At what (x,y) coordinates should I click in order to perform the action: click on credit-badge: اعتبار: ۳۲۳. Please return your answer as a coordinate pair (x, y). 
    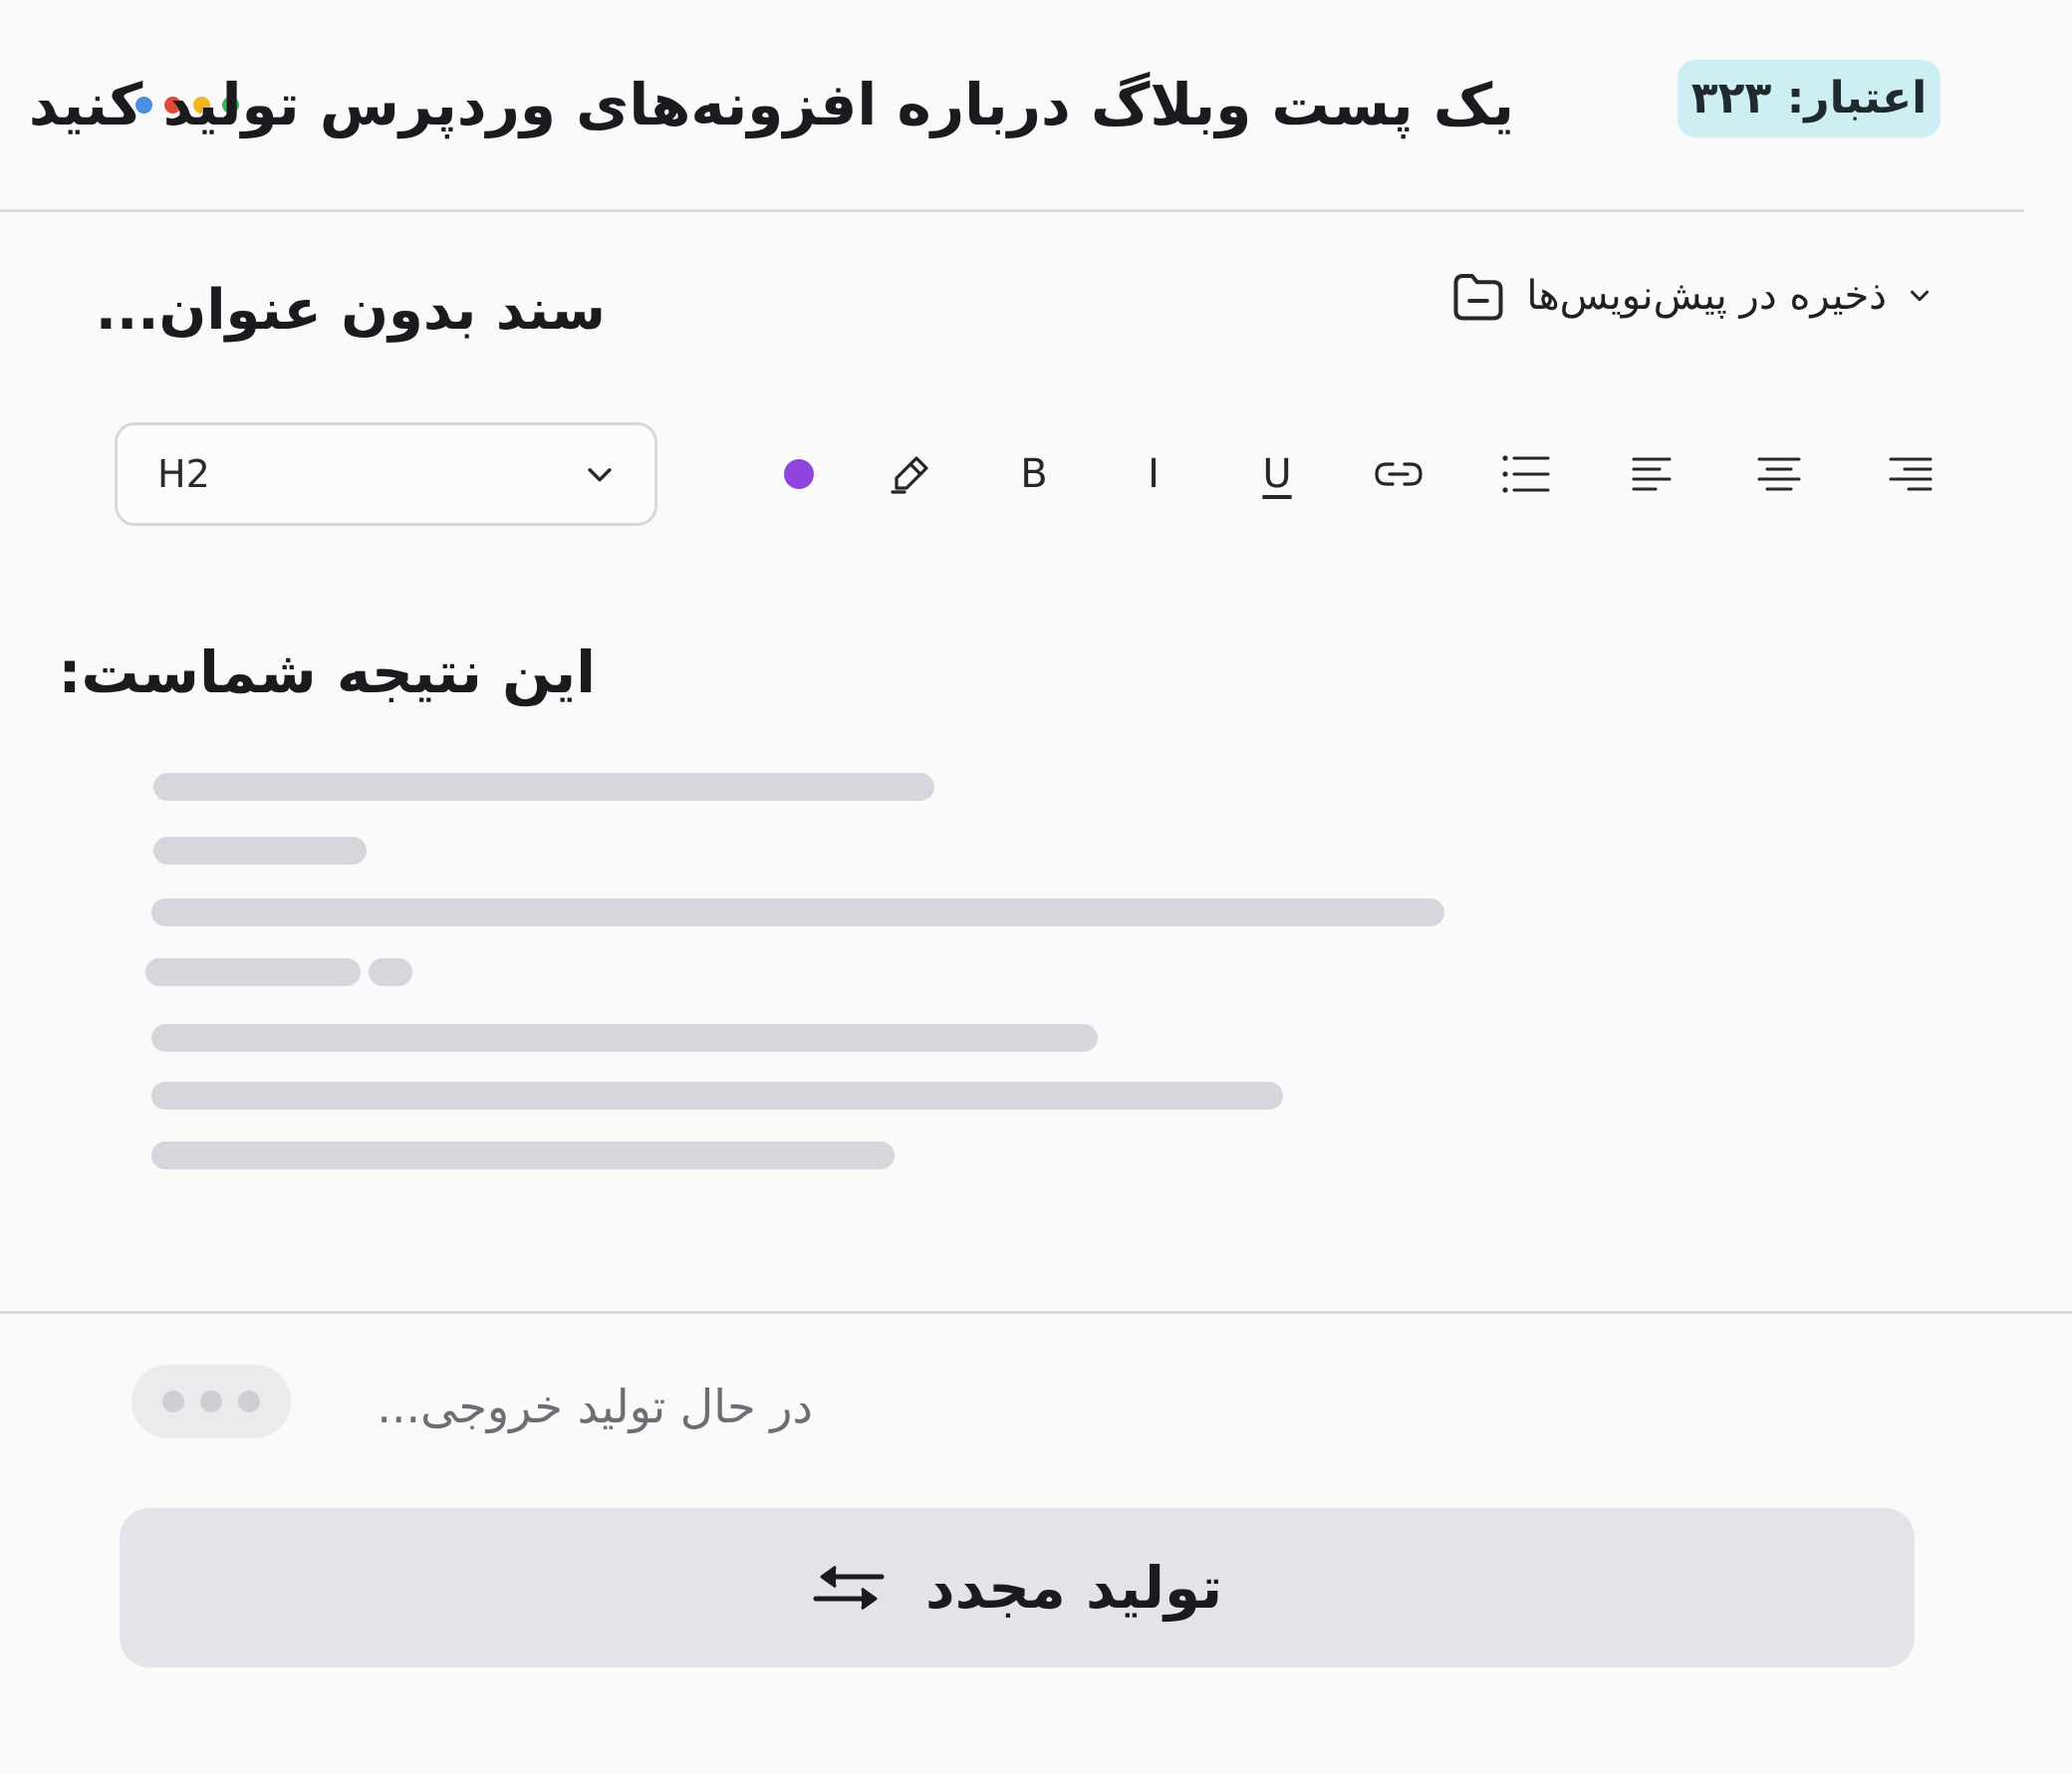
    Looking at the image, I should click on (1809, 98).